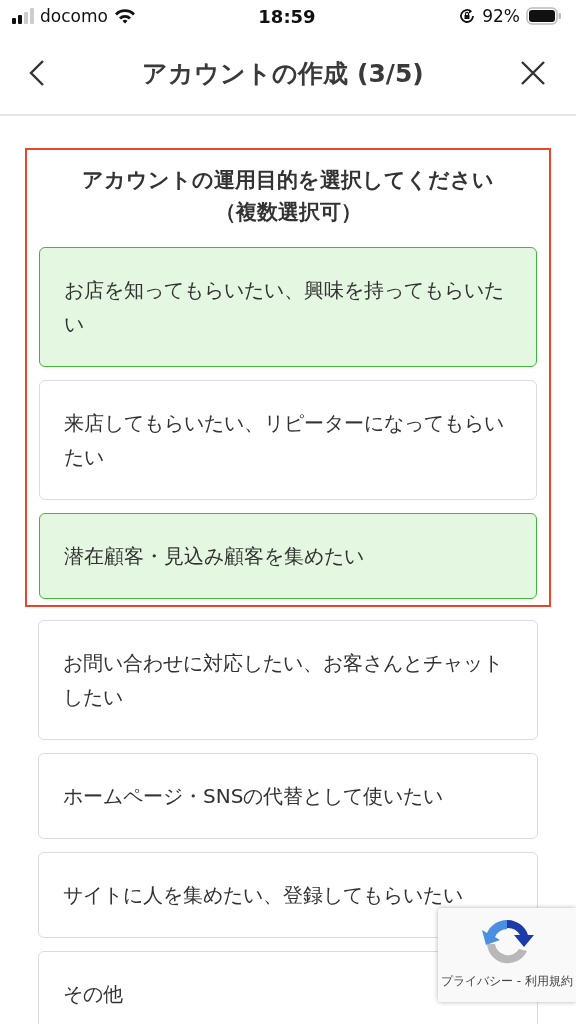 Image resolution: width=576 pixels, height=1024 pixels. Describe the element at coordinates (287, 16) in the screenshot. I see `clock-time: 18:59` at that location.